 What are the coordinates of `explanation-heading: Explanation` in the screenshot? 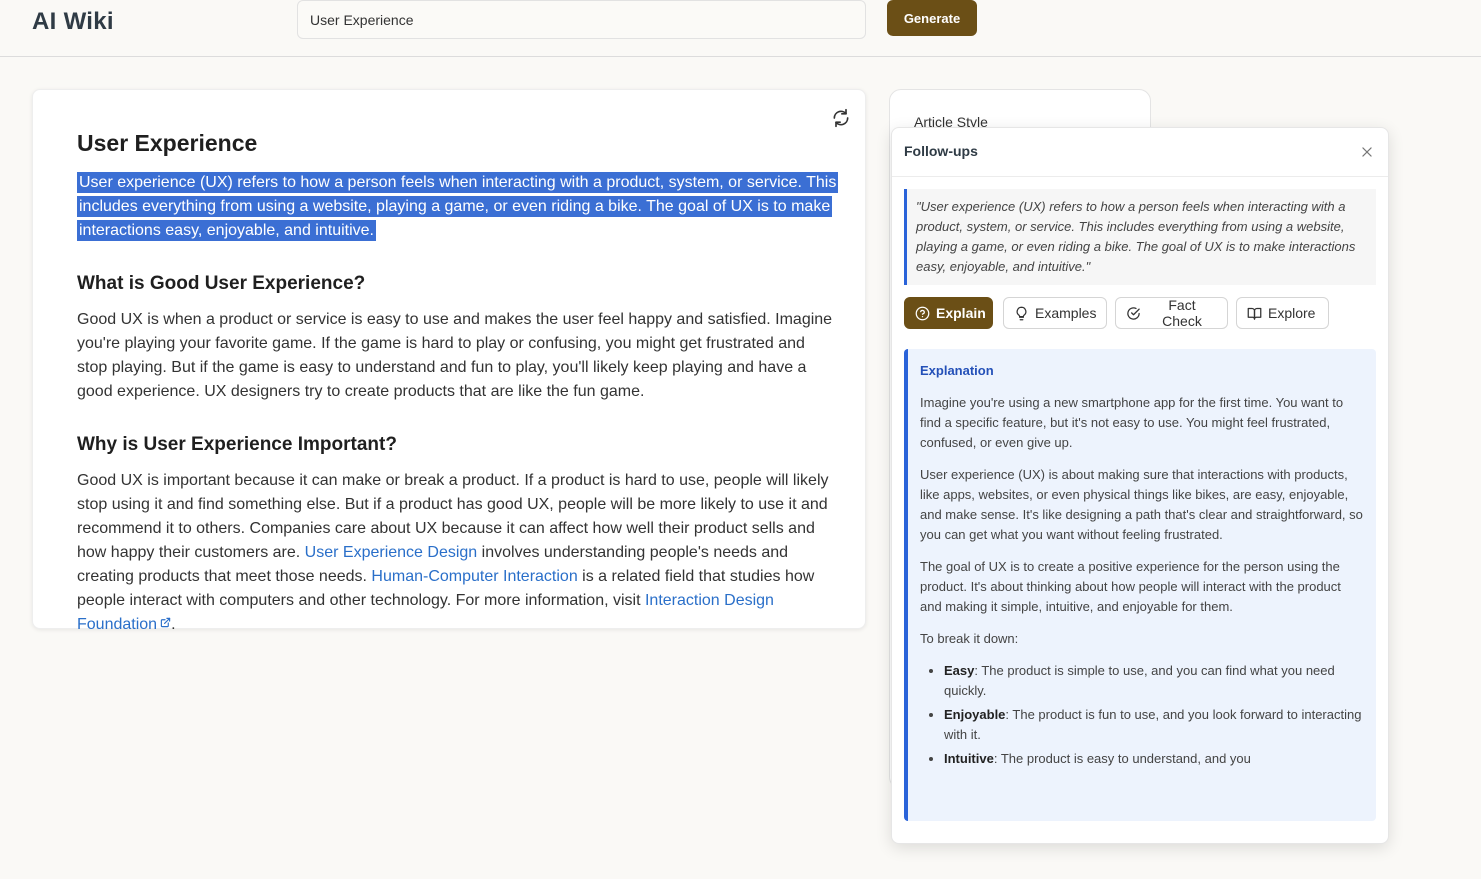 It's located at (957, 370).